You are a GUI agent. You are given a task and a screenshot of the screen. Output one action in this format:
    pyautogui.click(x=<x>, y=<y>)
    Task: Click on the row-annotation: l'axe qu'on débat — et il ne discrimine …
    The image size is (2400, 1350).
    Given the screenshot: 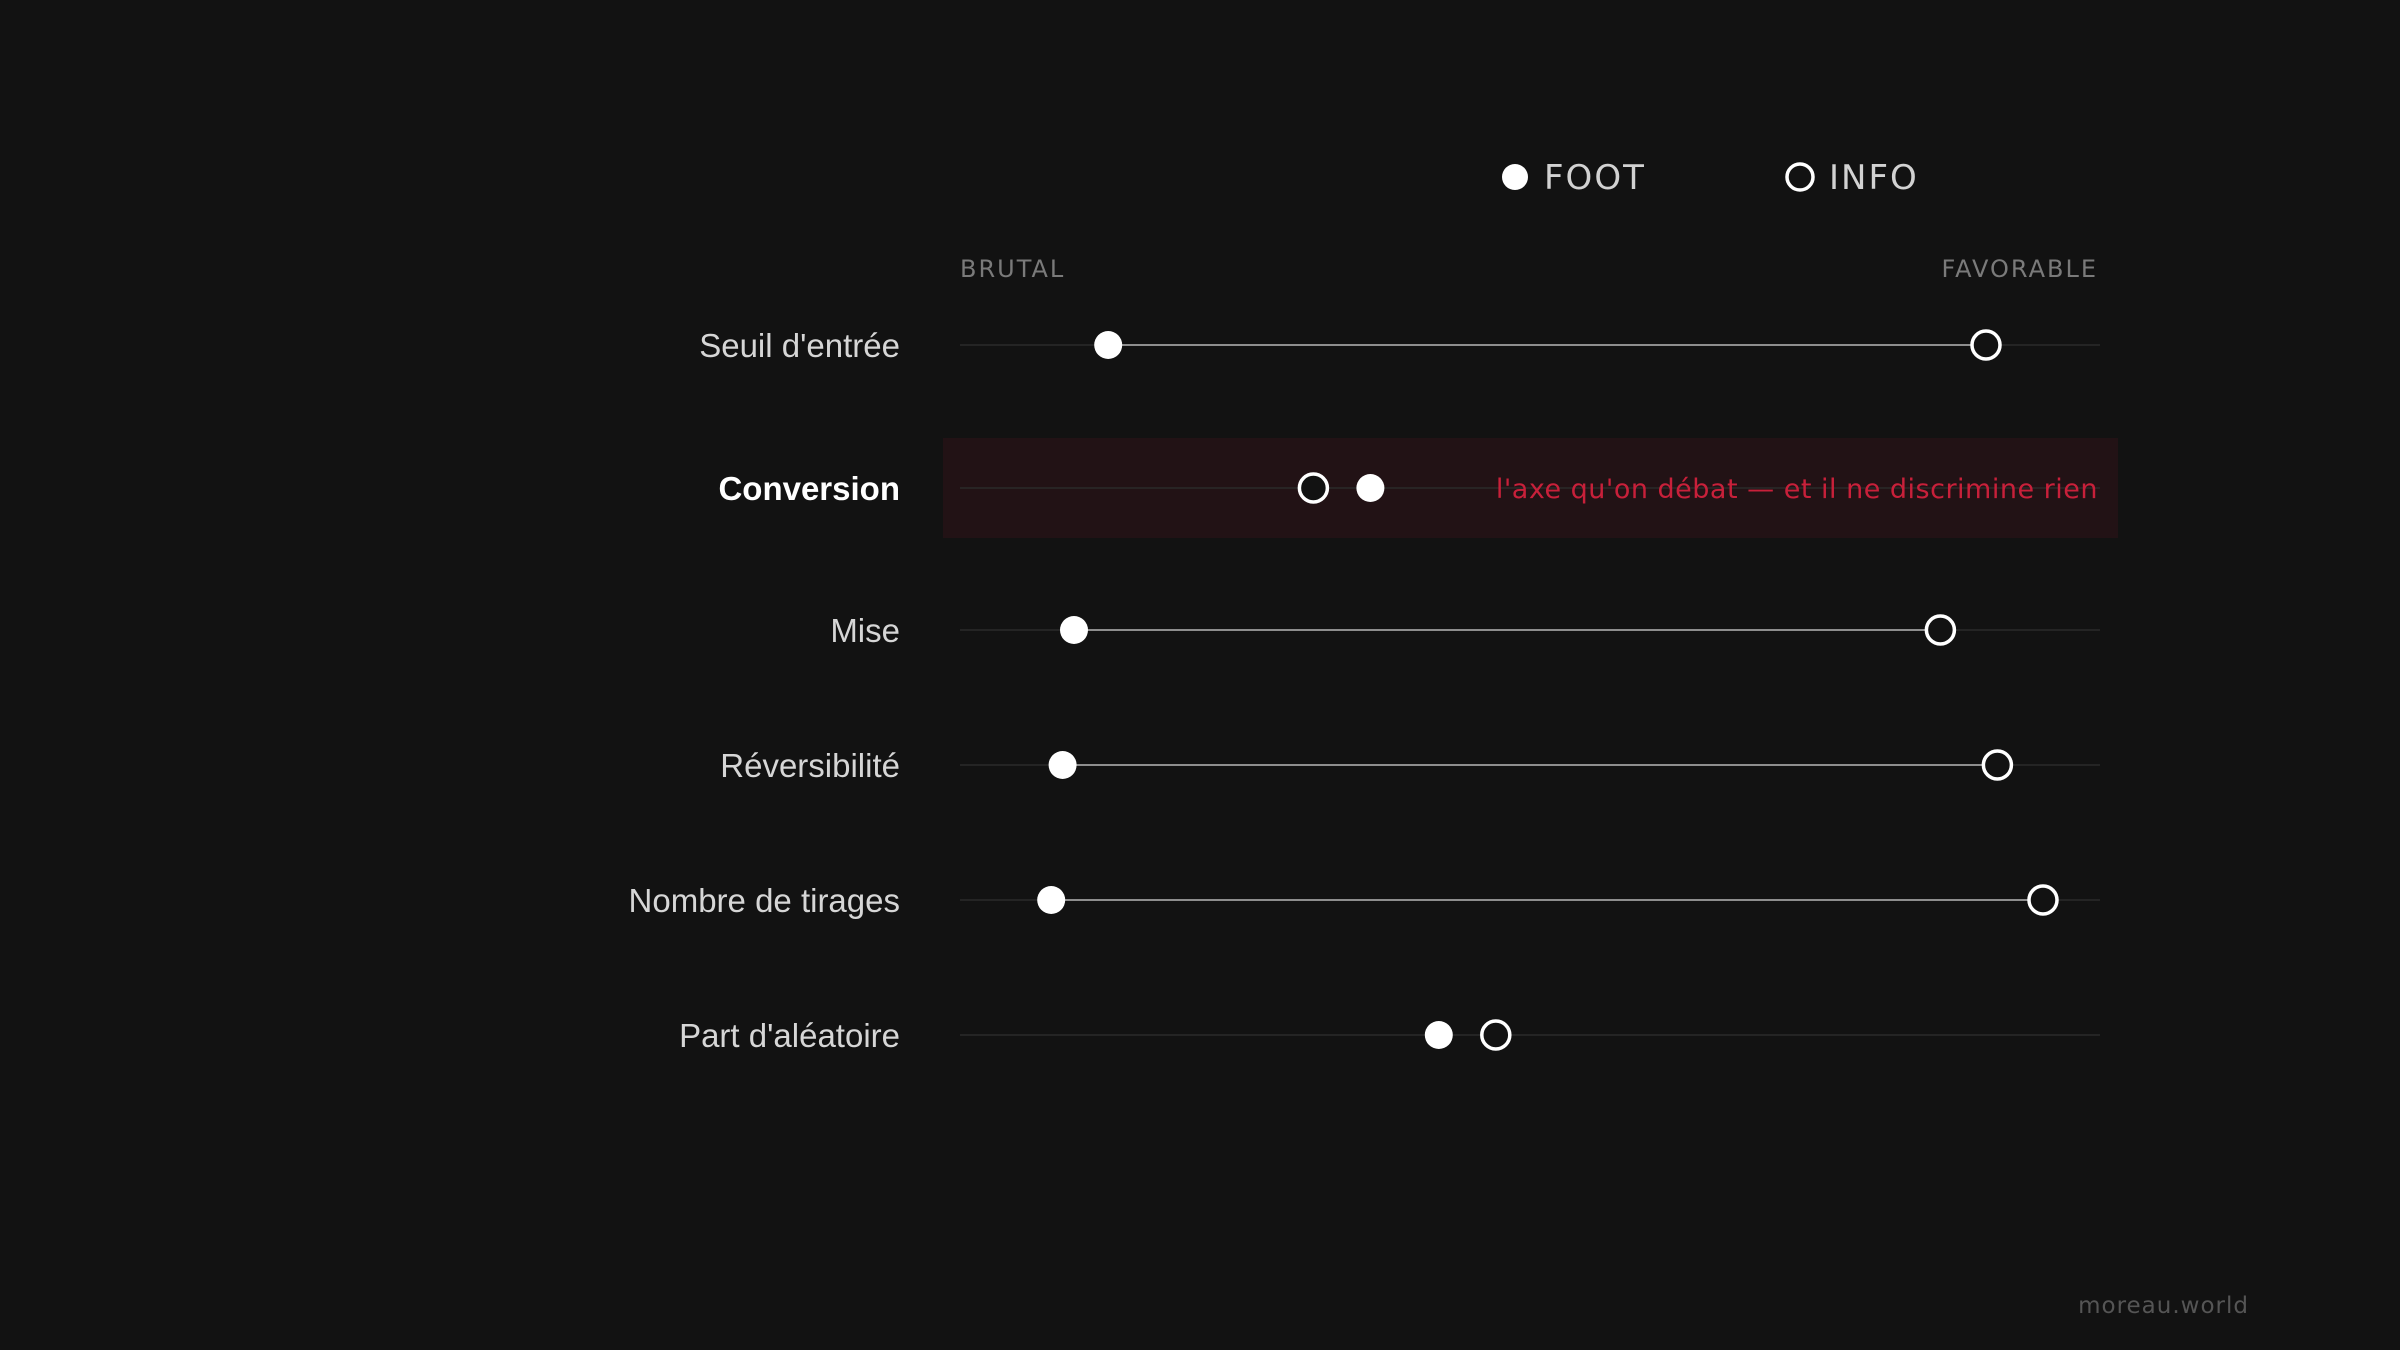 What is the action you would take?
    pyautogui.click(x=1797, y=489)
    